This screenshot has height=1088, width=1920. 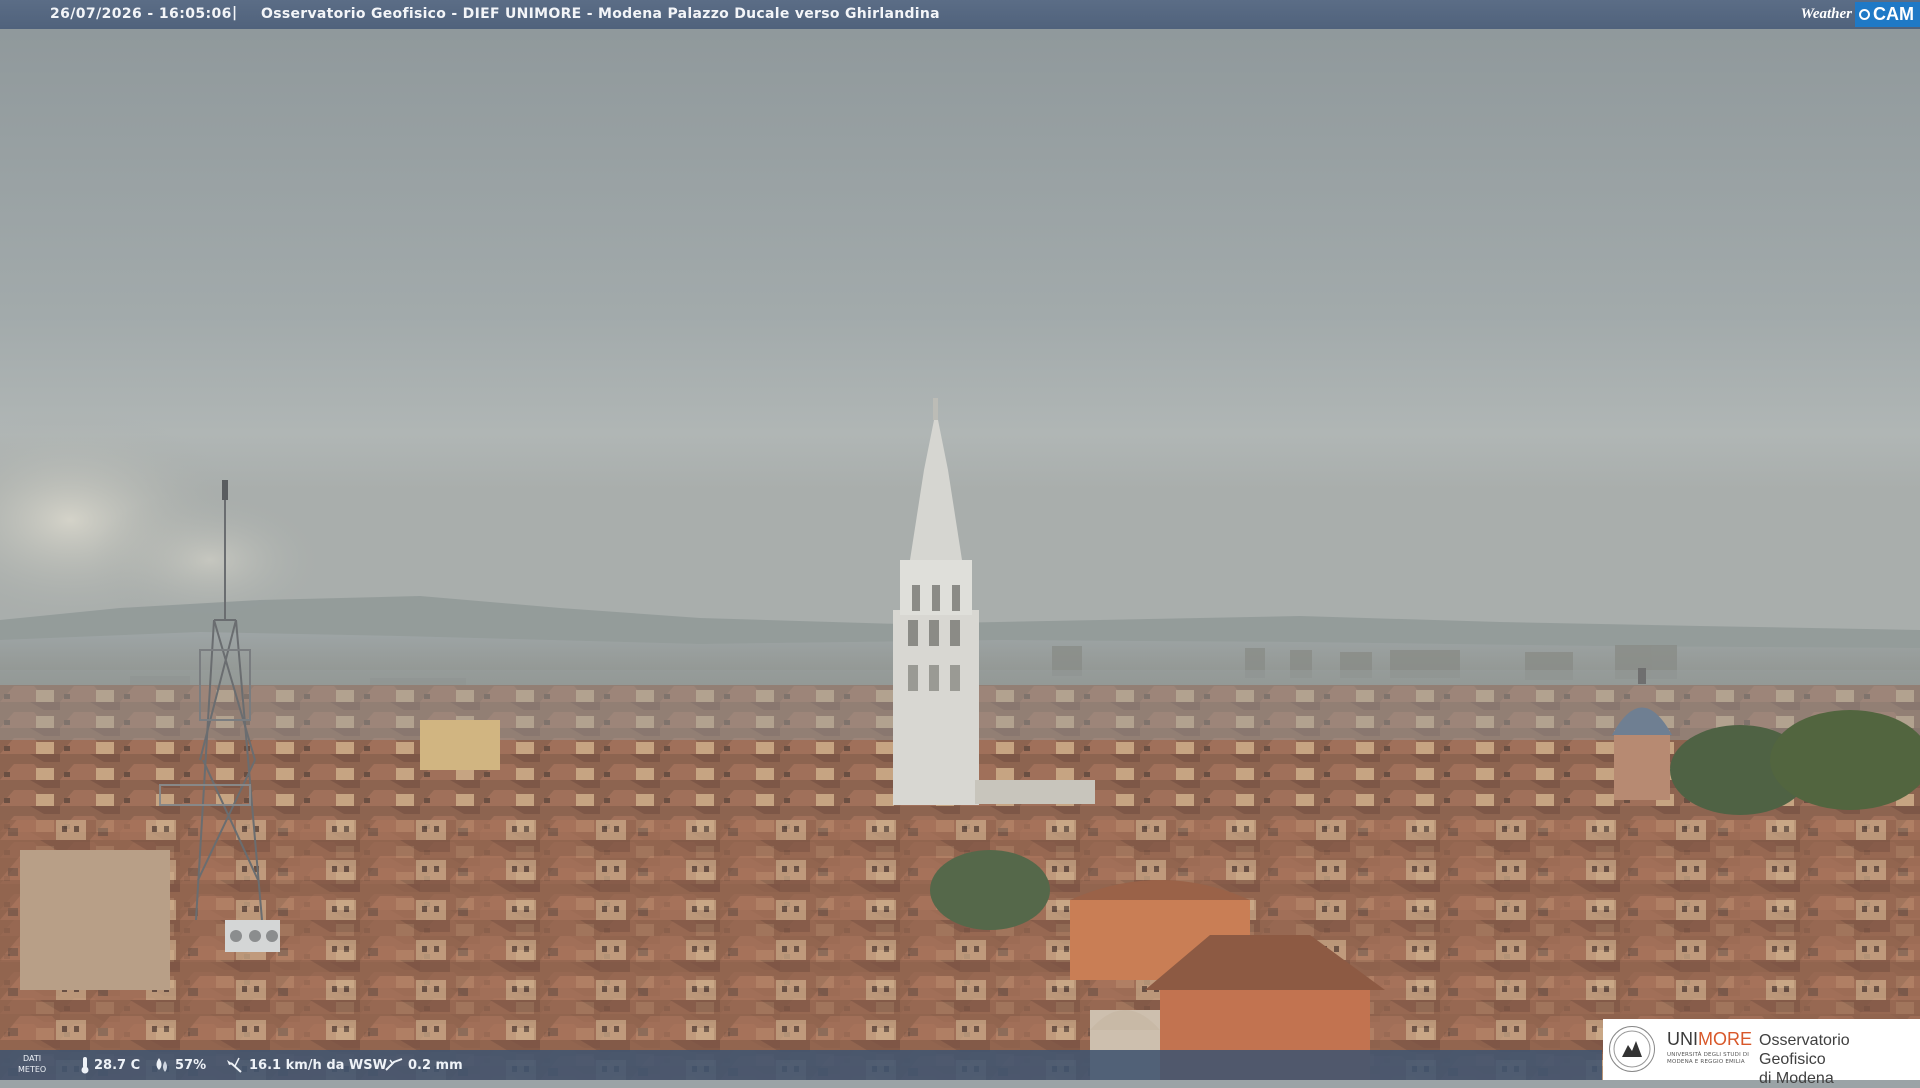 I want to click on meteo-label-line1: DATI, so click(x=32, y=1058).